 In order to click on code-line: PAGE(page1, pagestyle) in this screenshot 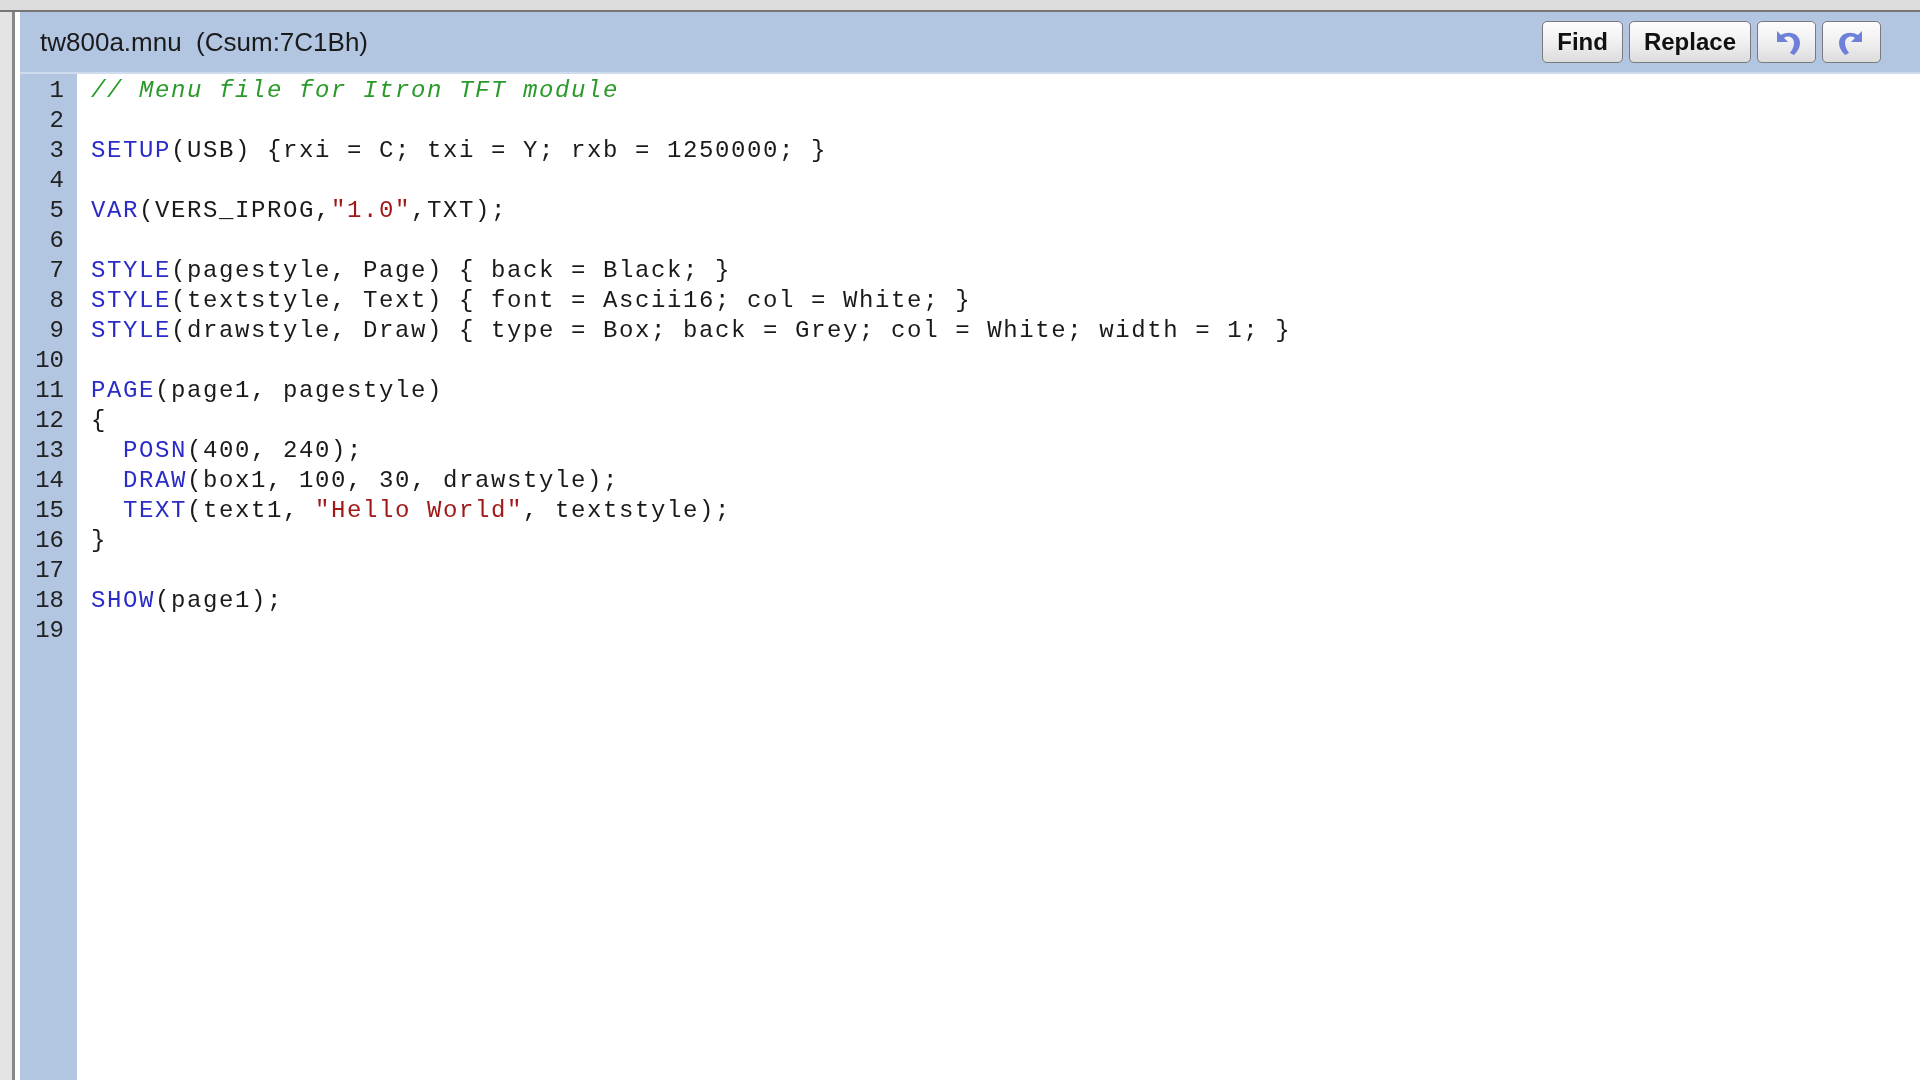, I will do `click(267, 391)`.